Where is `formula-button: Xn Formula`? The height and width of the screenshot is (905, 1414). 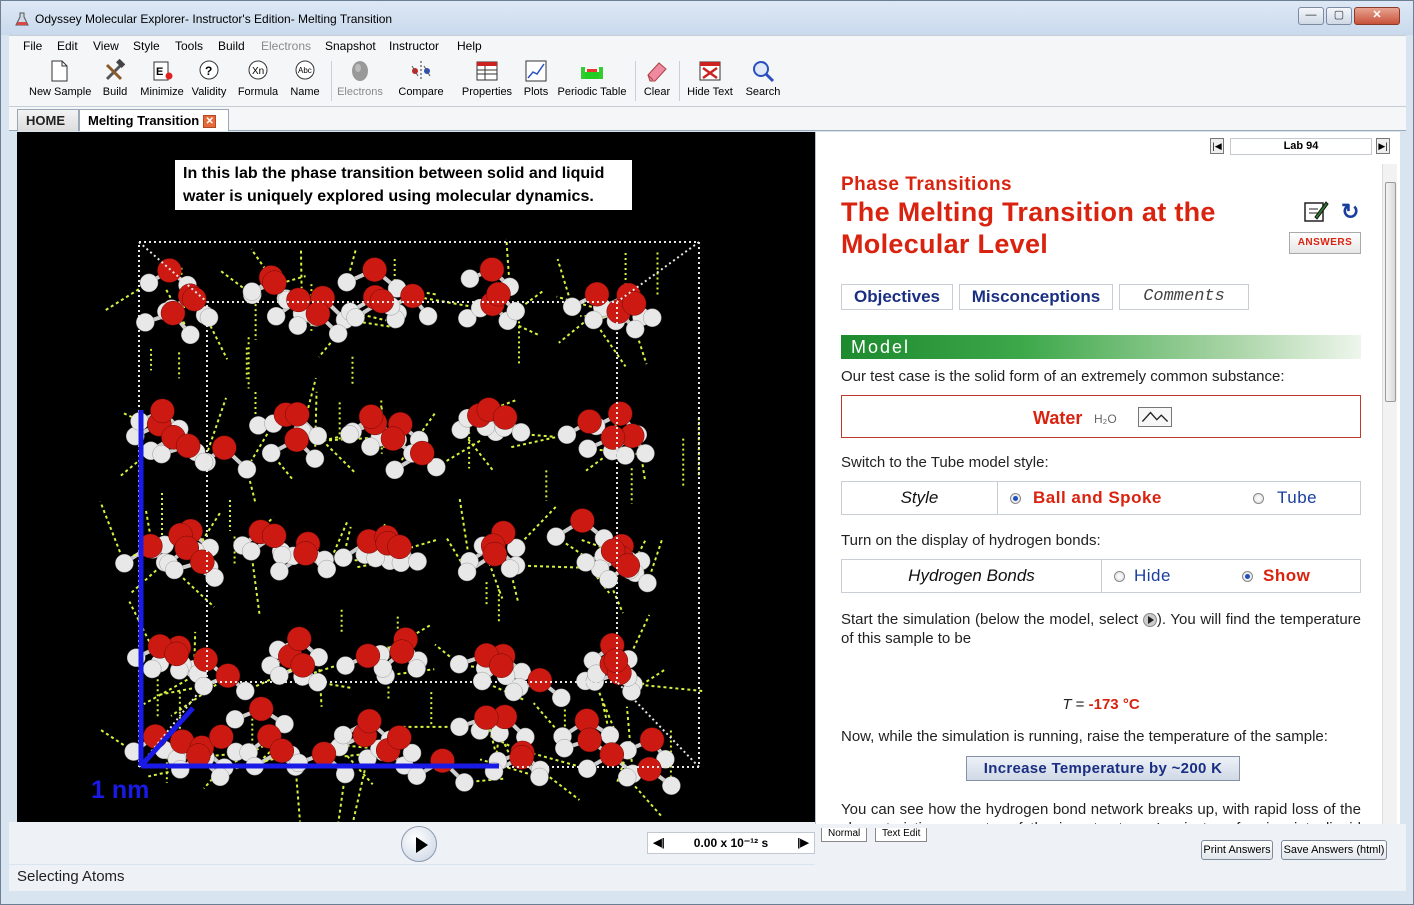
formula-button: Xn Formula is located at coordinates (258, 78).